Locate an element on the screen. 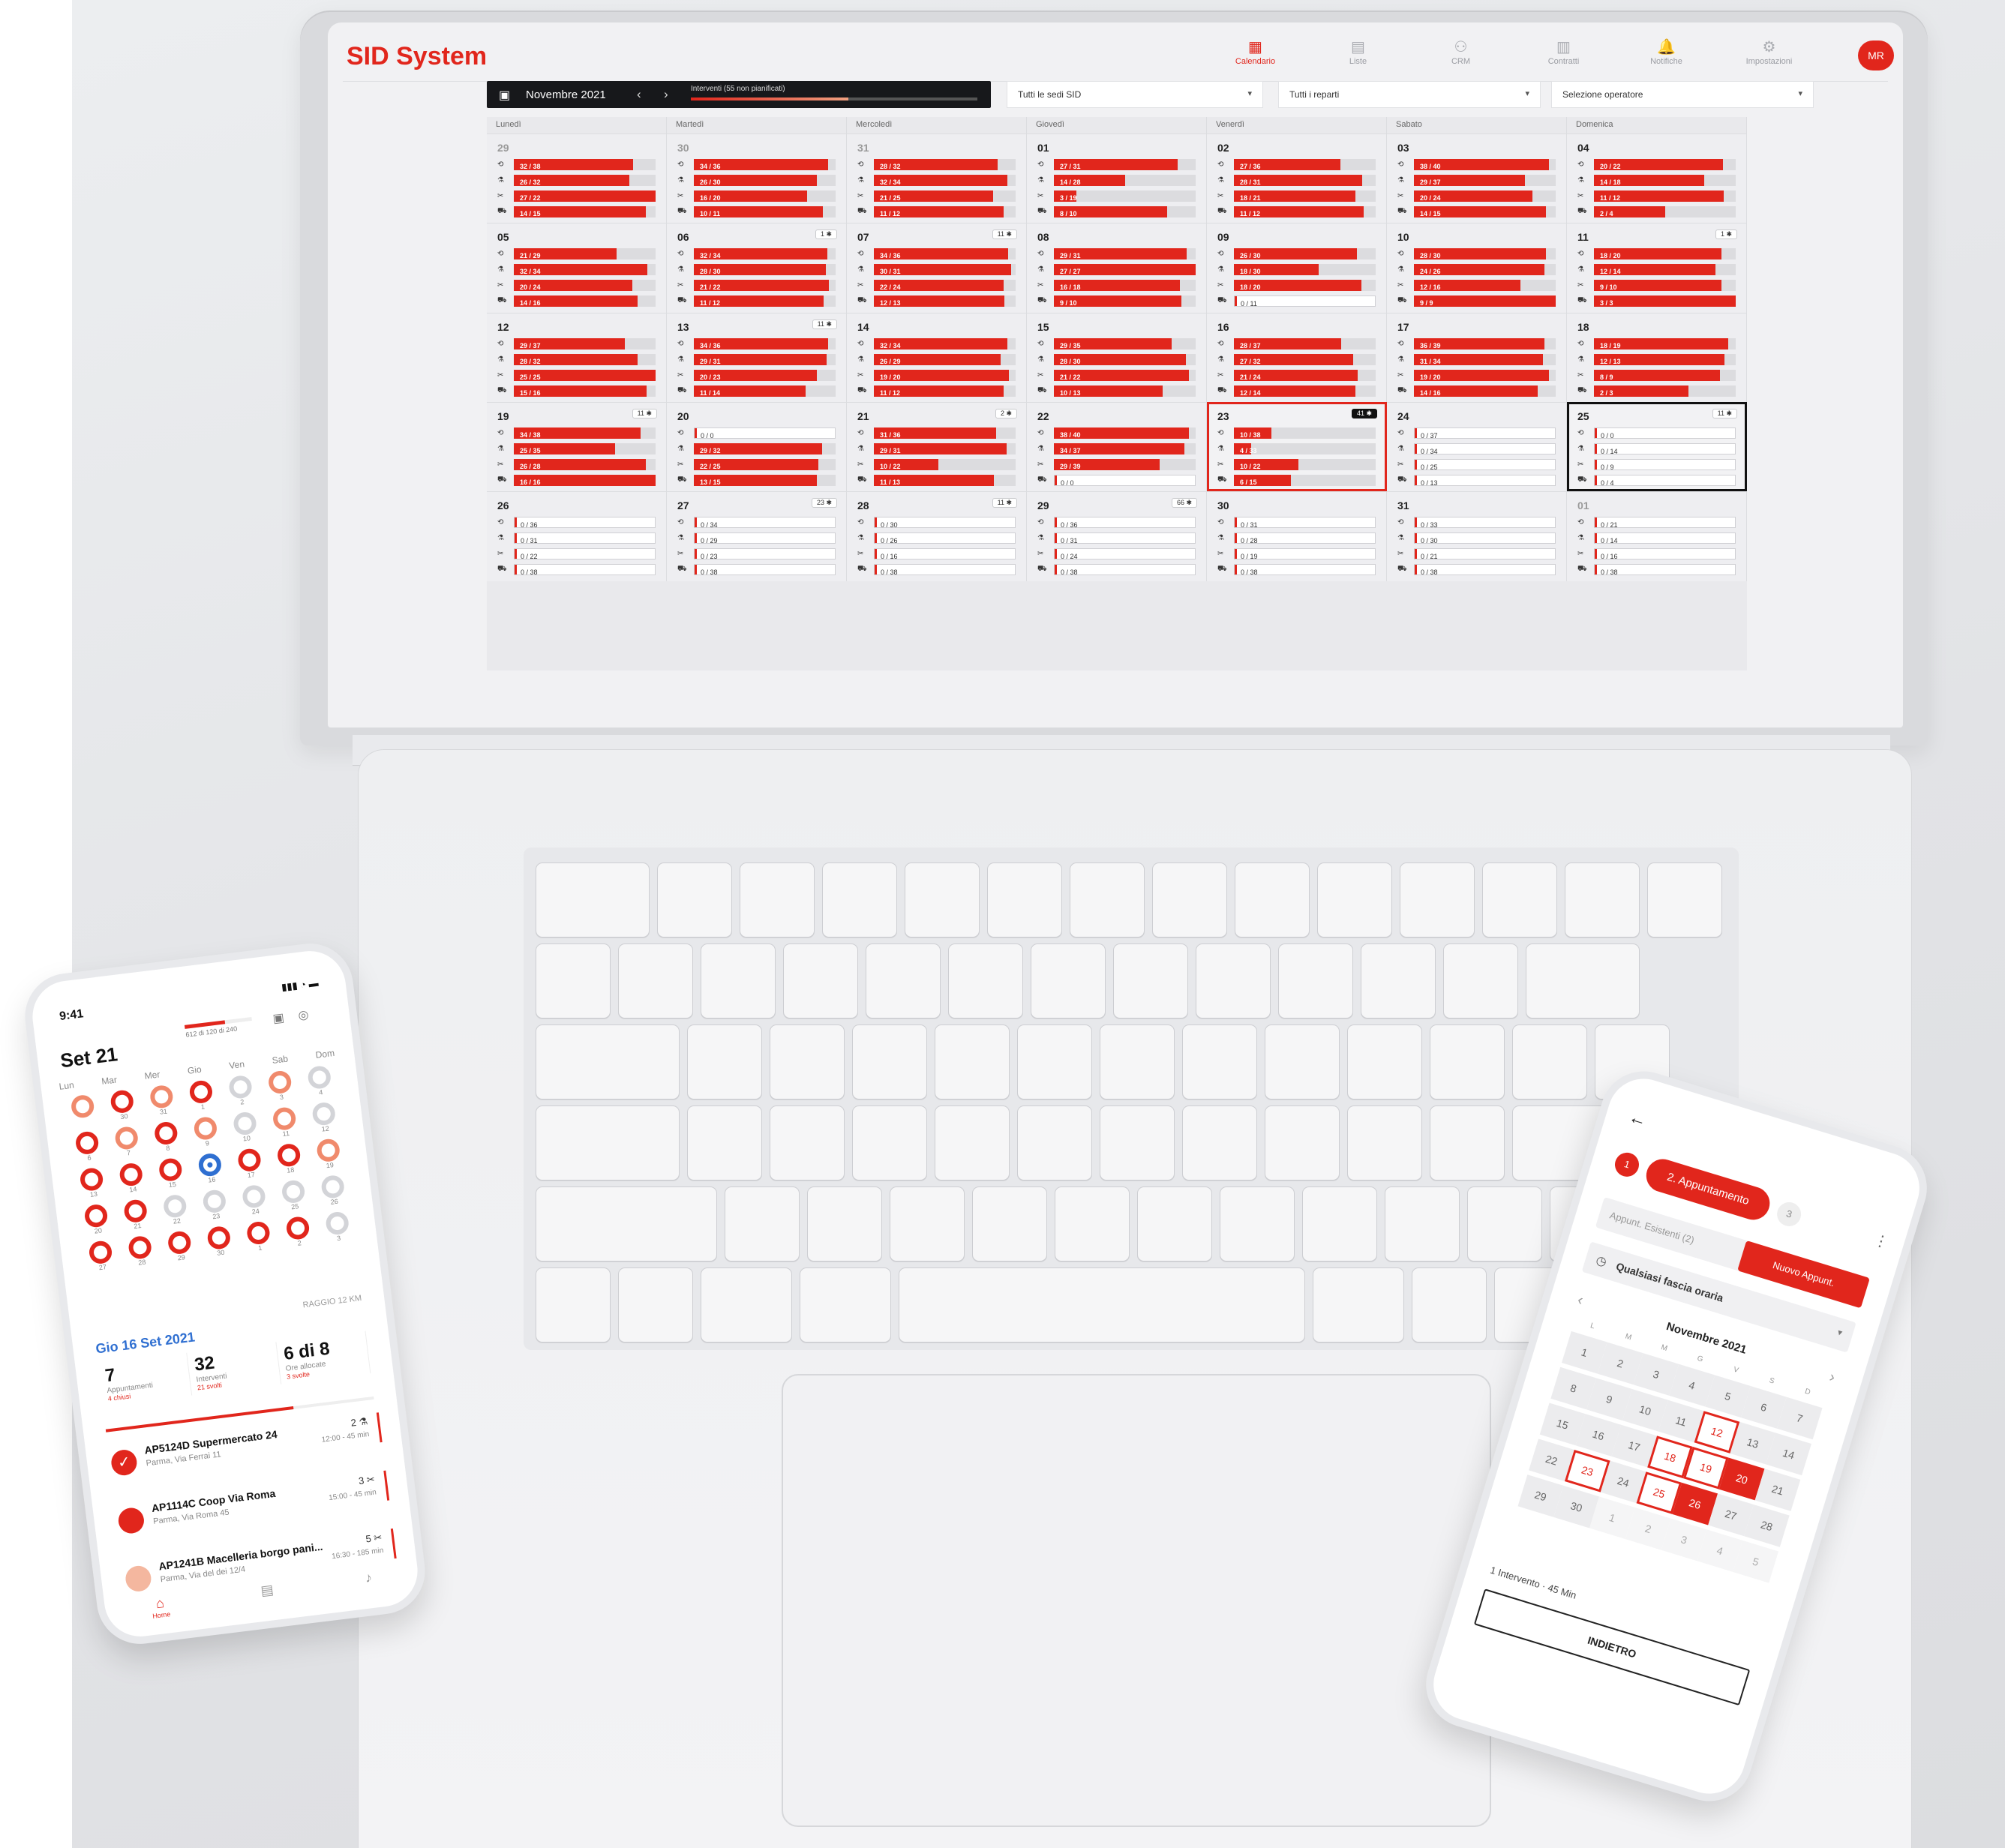 This screenshot has width=2005, height=1848. calendar-day-cell: 02 ⟲ 27 / 36 ⚗ 28 / 31 ✂ 18 / 21 ⛟ 11 / 12 is located at coordinates (1297, 179).